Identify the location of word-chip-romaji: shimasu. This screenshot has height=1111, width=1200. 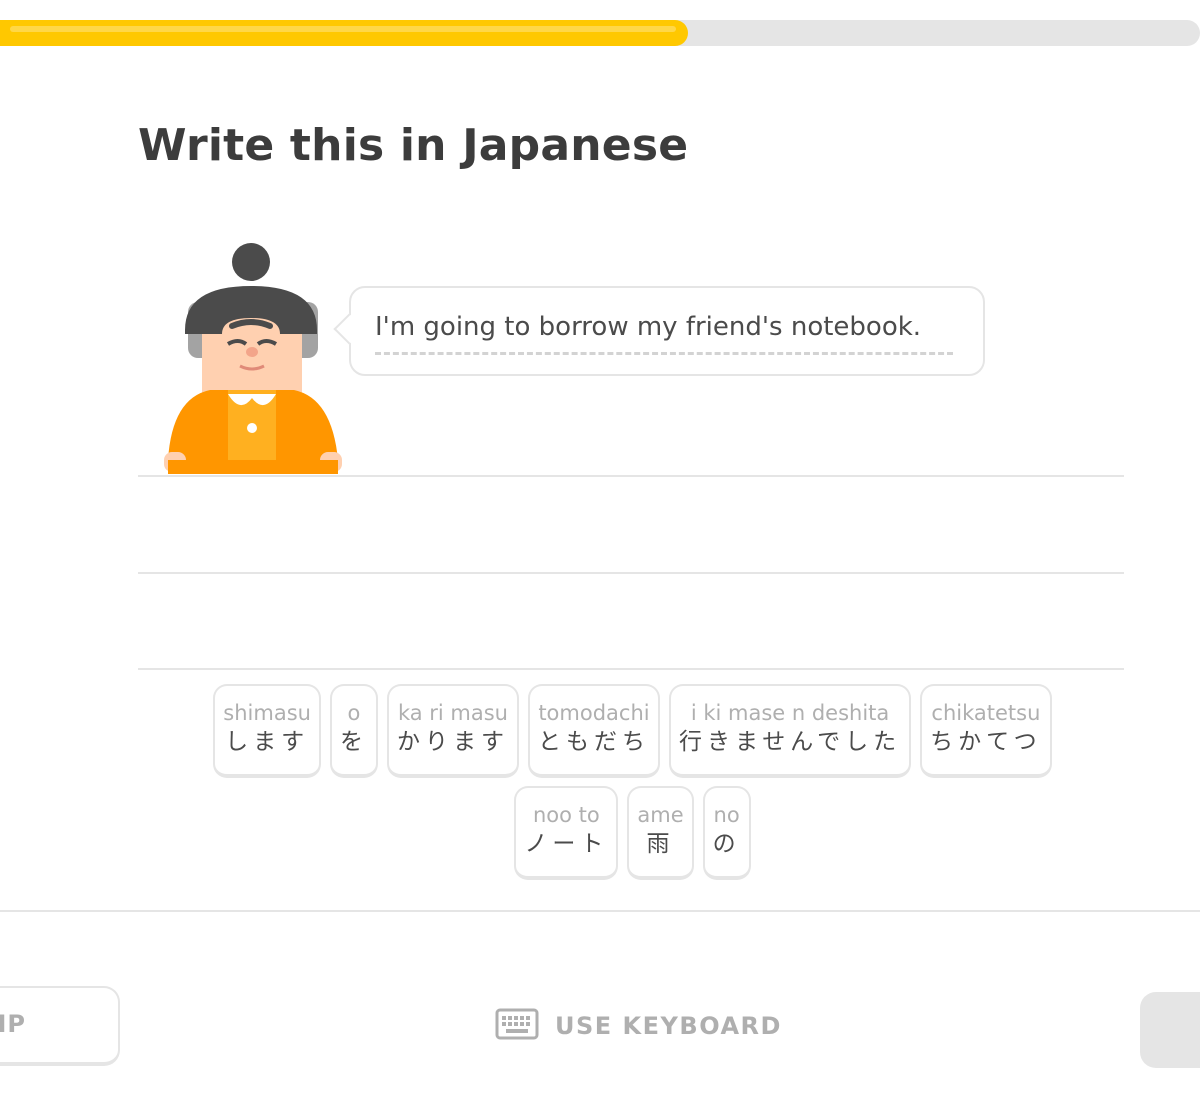
(267, 713).